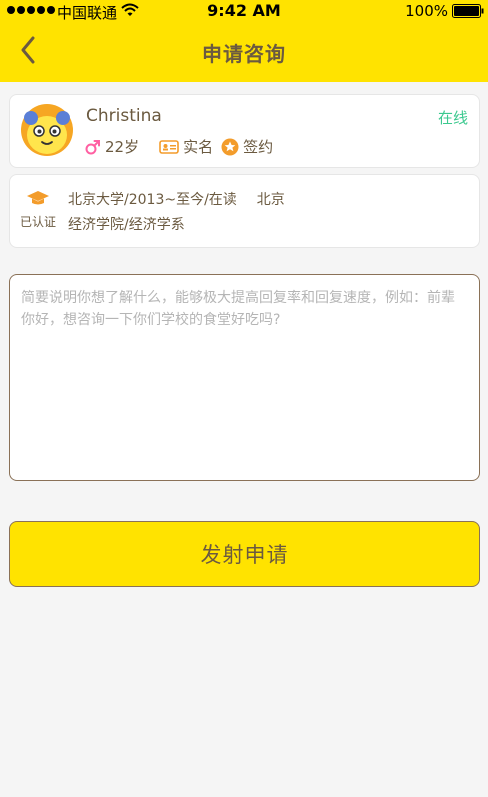  I want to click on age-item: 22岁, so click(112, 146).